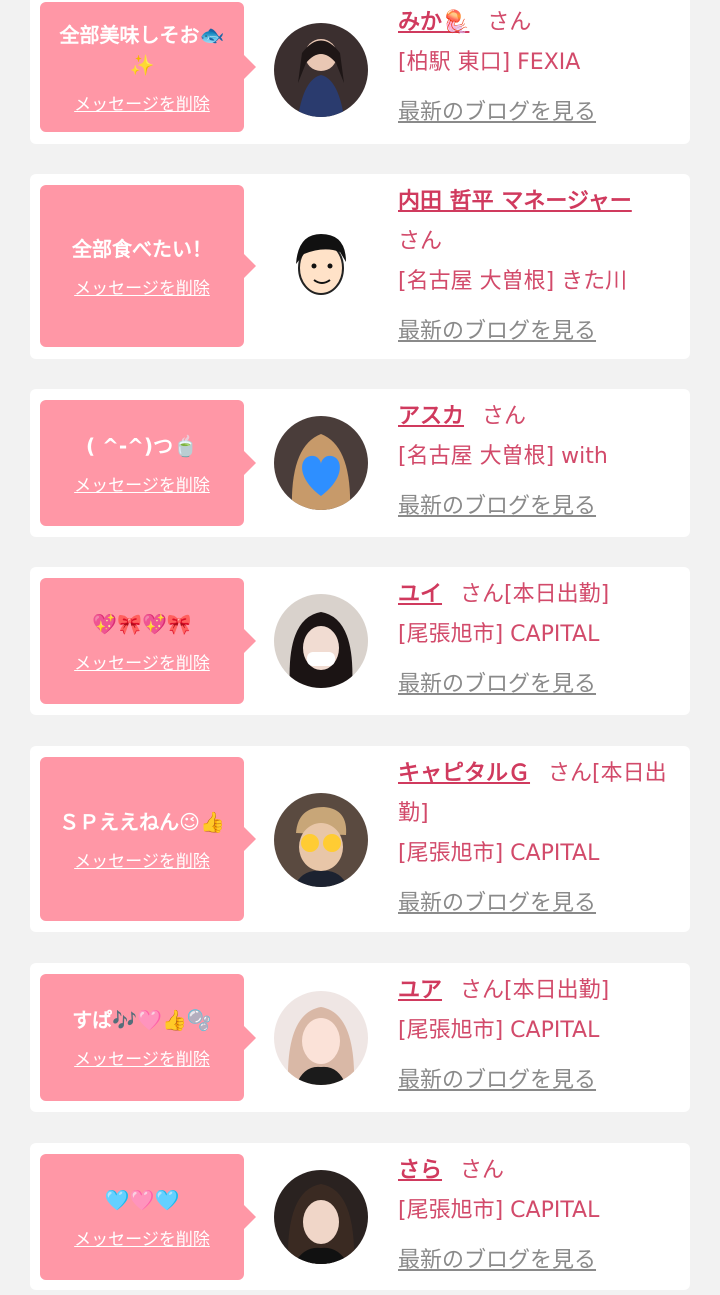 The width and height of the screenshot is (720, 1295). I want to click on message-text: すぱ🎶🩷👍🫧, so click(142, 1020).